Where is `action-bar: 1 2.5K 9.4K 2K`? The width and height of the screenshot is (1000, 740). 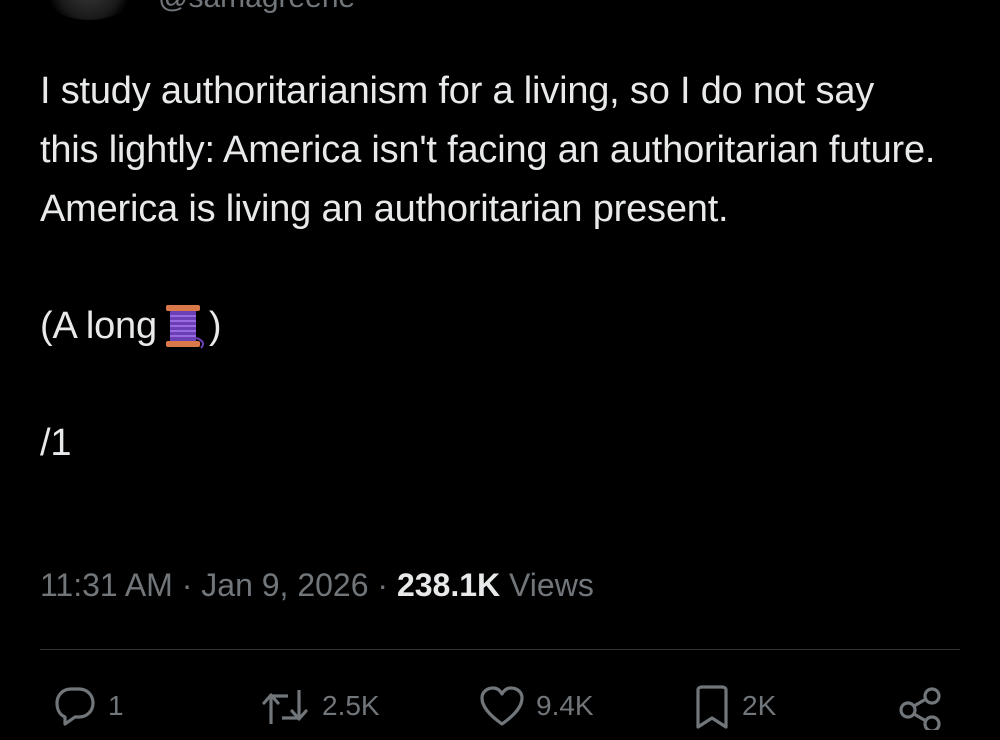 action-bar: 1 2.5K 9.4K 2K is located at coordinates (500, 710).